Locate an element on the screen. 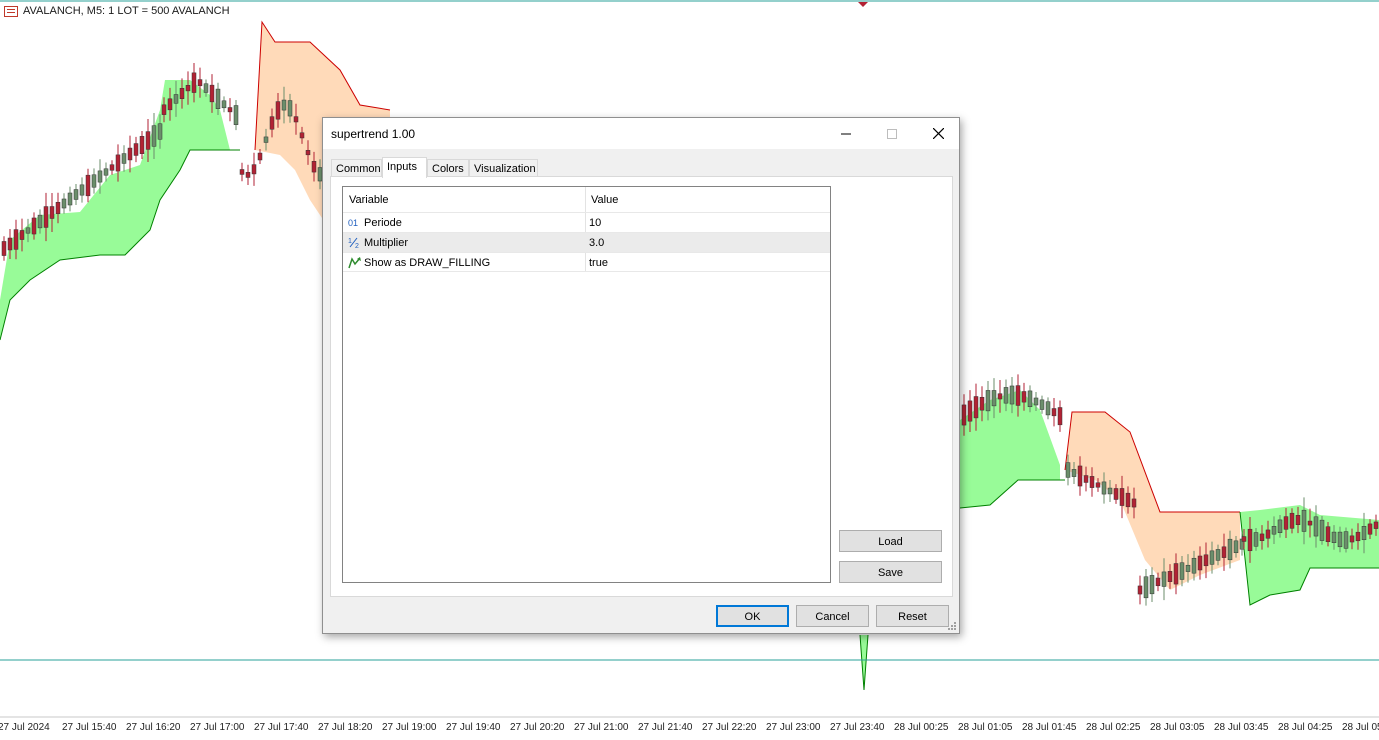 The image size is (1379, 740). cancel-button: Cancel is located at coordinates (832, 616).